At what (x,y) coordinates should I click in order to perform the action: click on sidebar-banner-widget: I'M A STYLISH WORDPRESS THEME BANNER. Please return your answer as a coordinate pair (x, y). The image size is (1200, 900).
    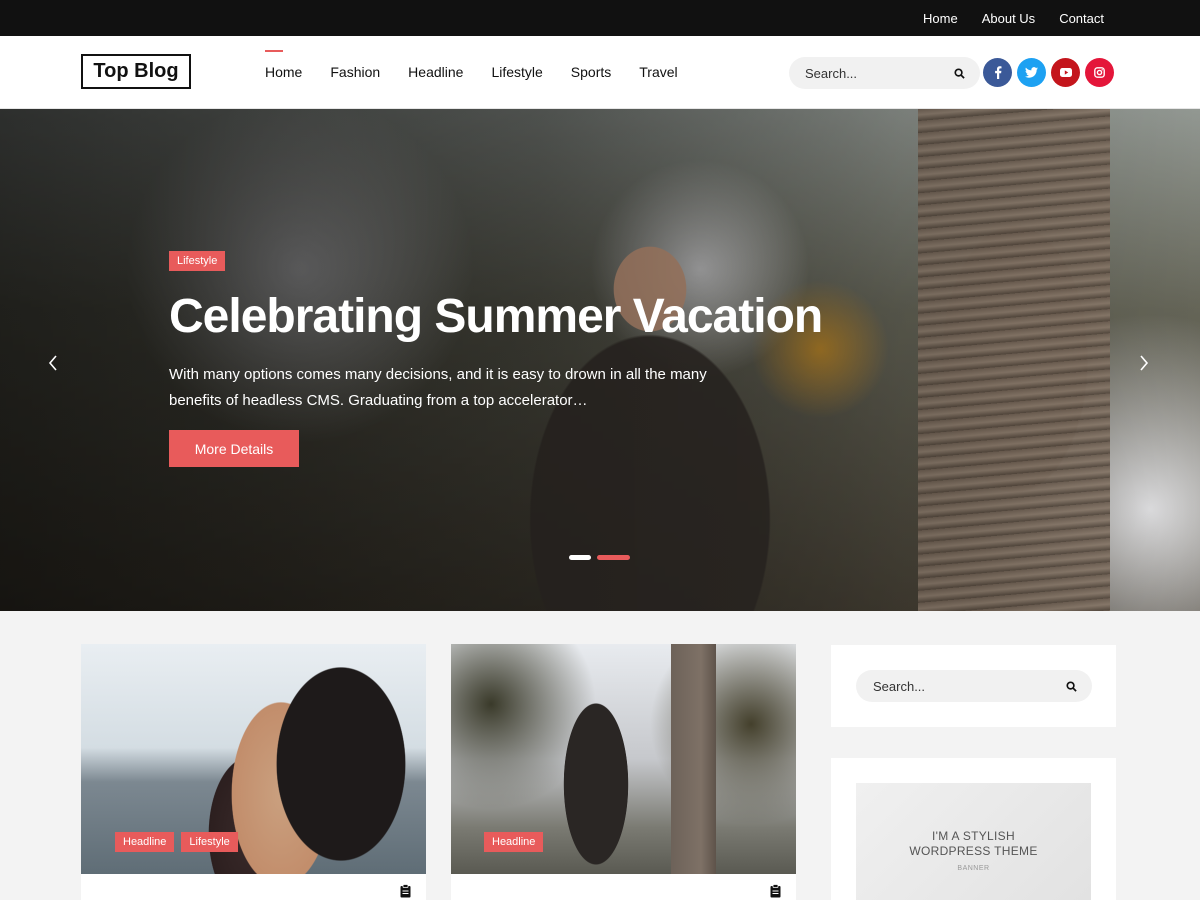
    Looking at the image, I should click on (973, 829).